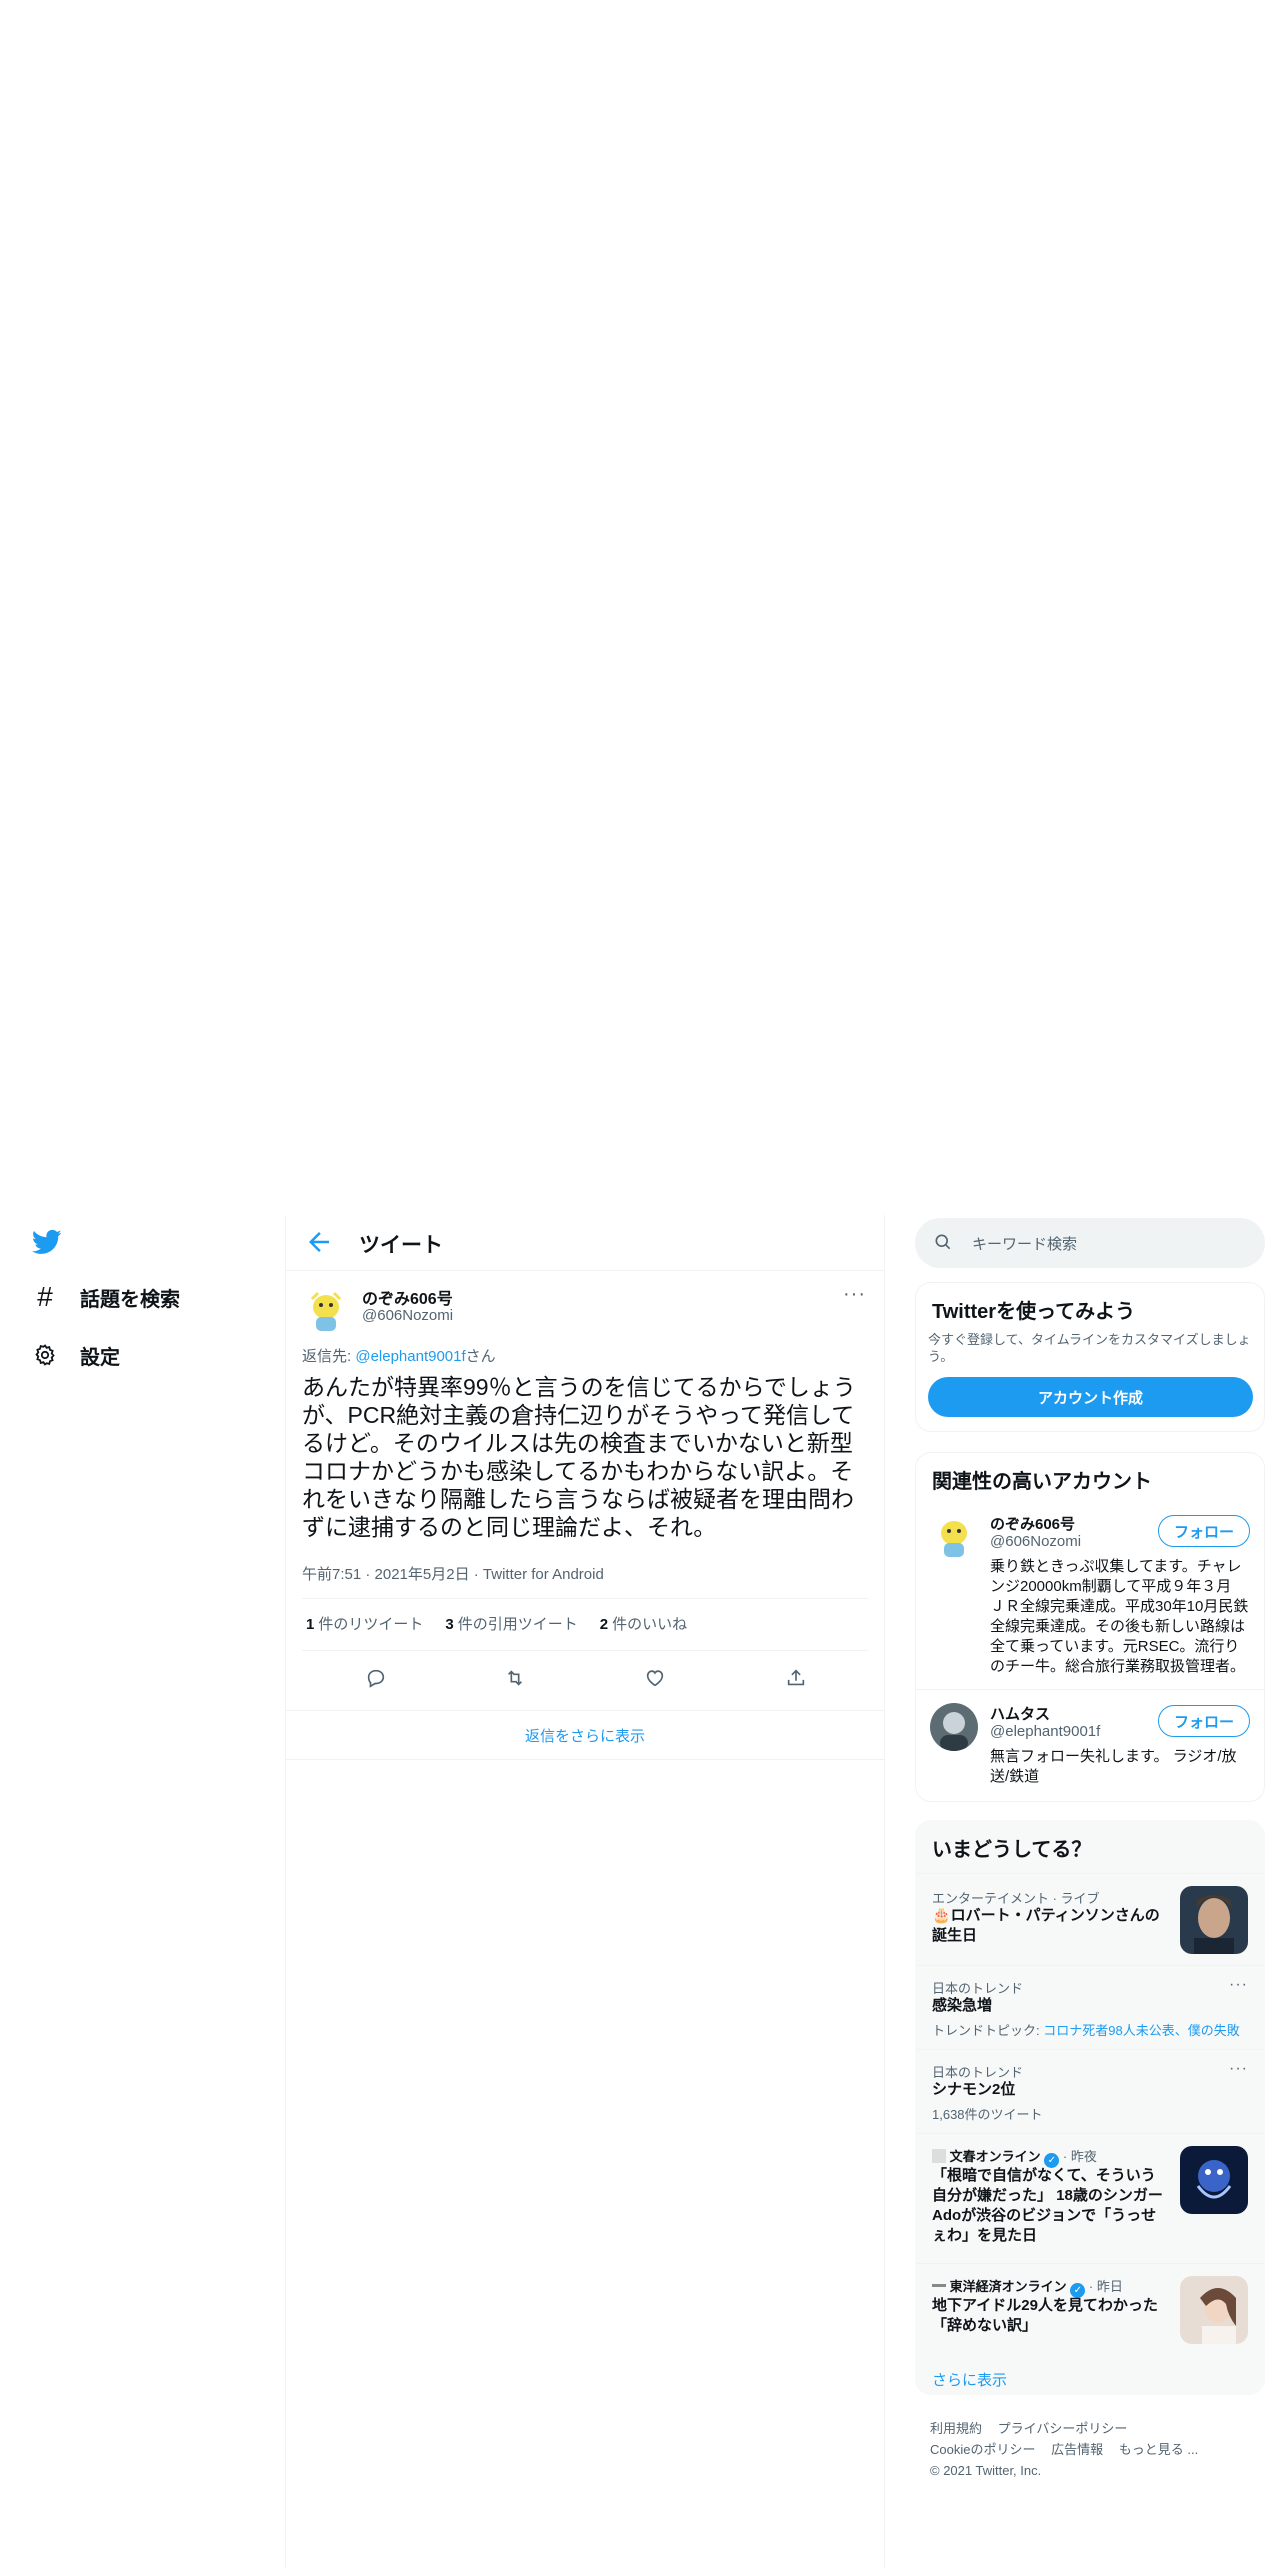 The width and height of the screenshot is (1284, 2568). Describe the element at coordinates (650, 1624) in the screenshot. I see `like-label: 件のいいね` at that location.